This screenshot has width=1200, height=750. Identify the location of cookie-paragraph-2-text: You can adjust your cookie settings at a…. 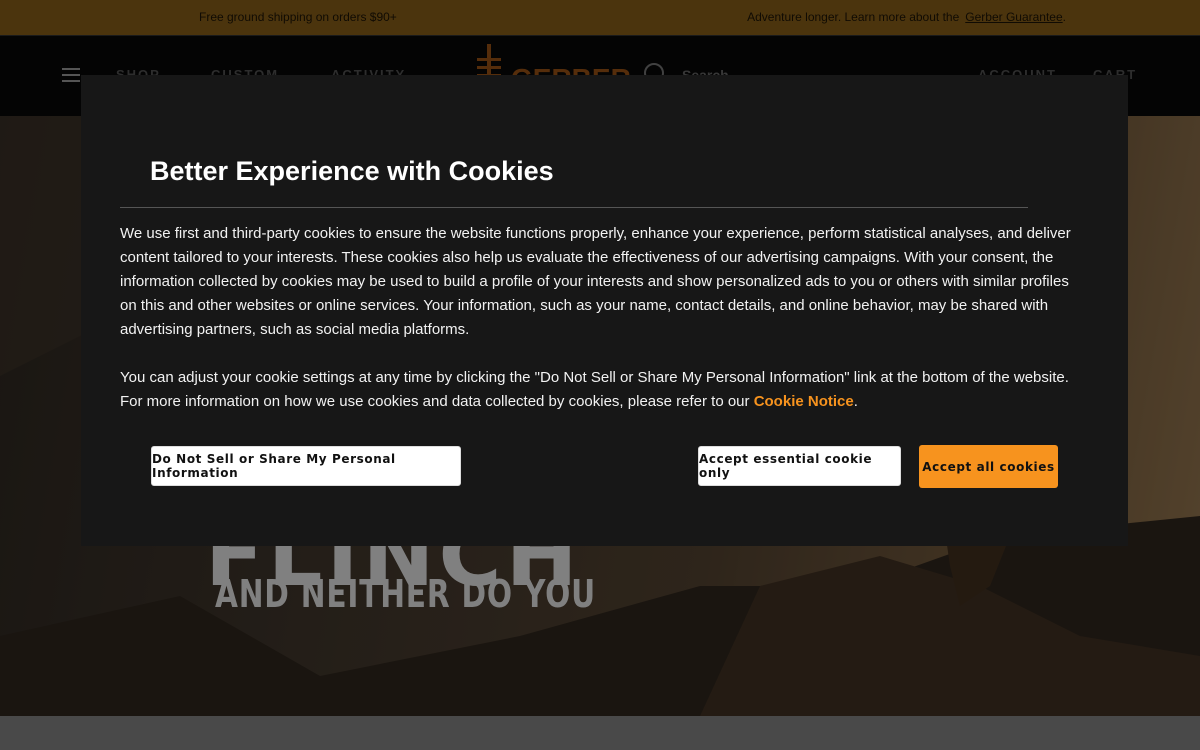
(594, 389).